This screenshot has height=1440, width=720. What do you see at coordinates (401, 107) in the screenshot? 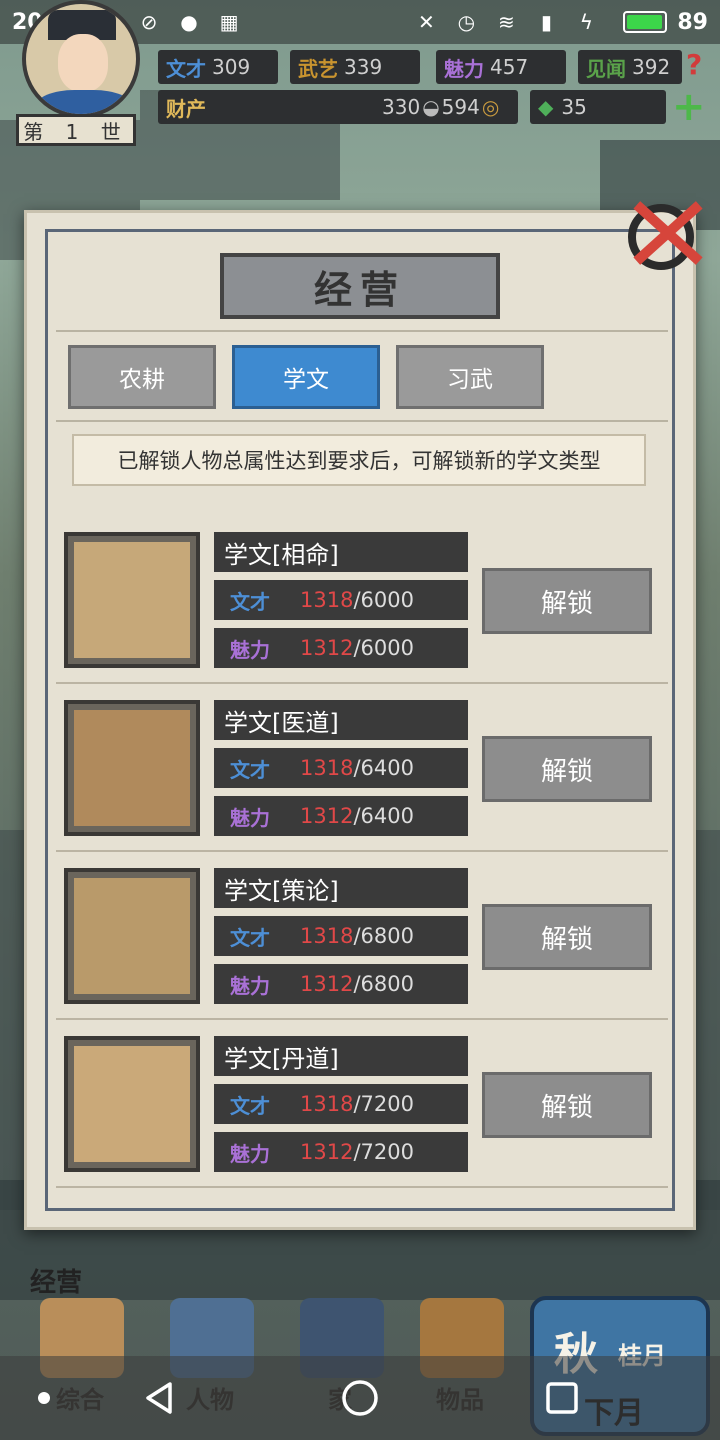
I see `silver-amount: 330` at bounding box center [401, 107].